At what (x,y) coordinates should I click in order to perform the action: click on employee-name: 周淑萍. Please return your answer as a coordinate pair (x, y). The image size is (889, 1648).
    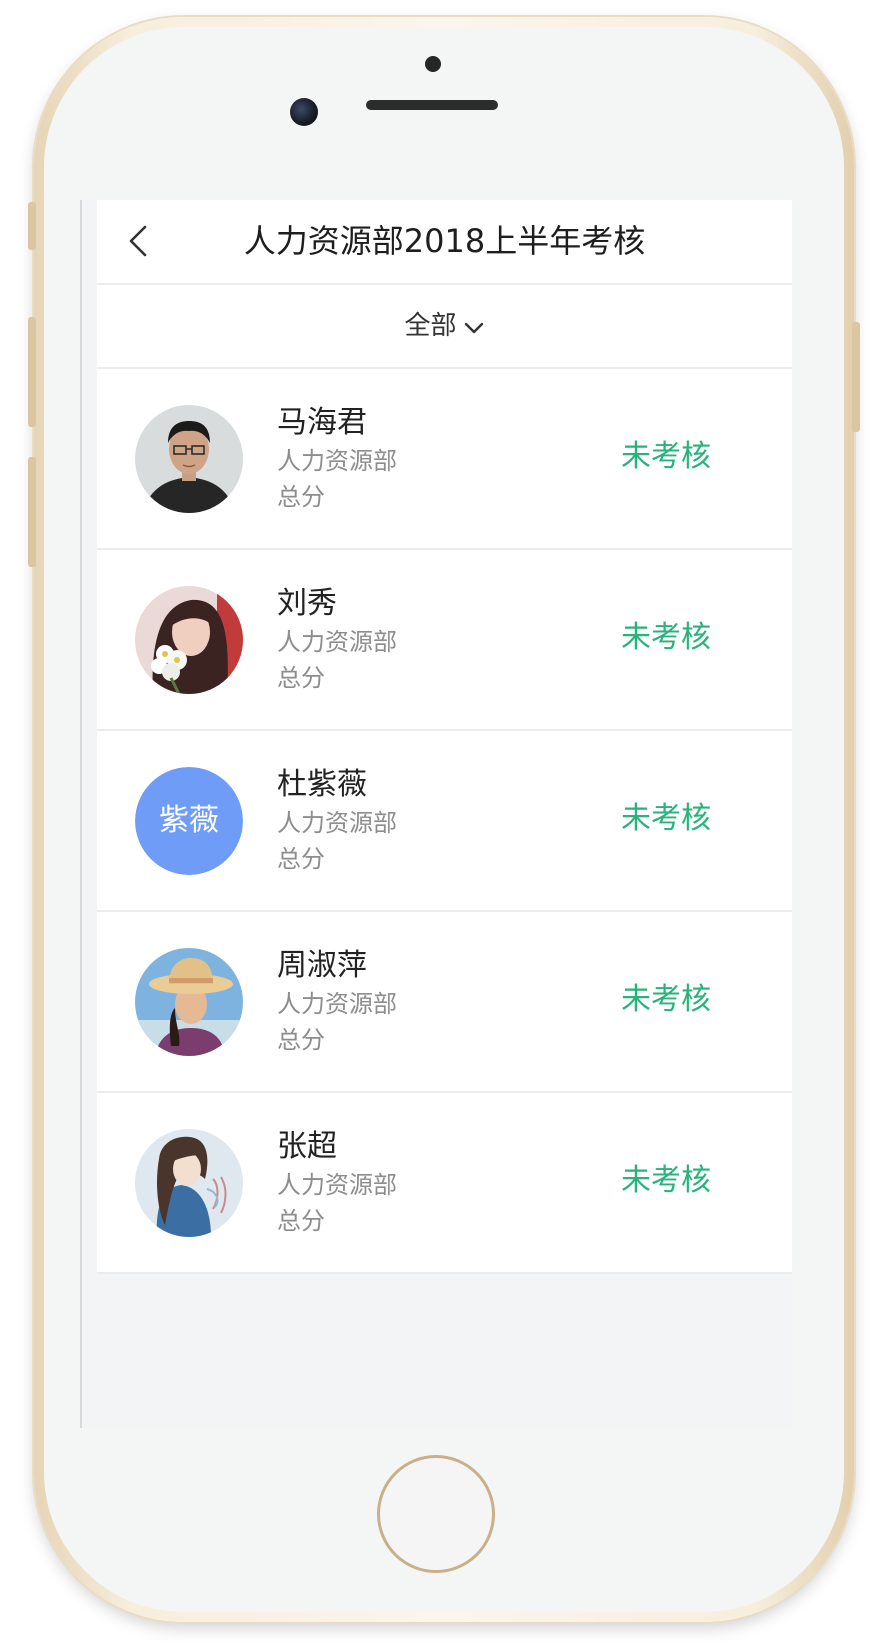
    Looking at the image, I should click on (322, 965).